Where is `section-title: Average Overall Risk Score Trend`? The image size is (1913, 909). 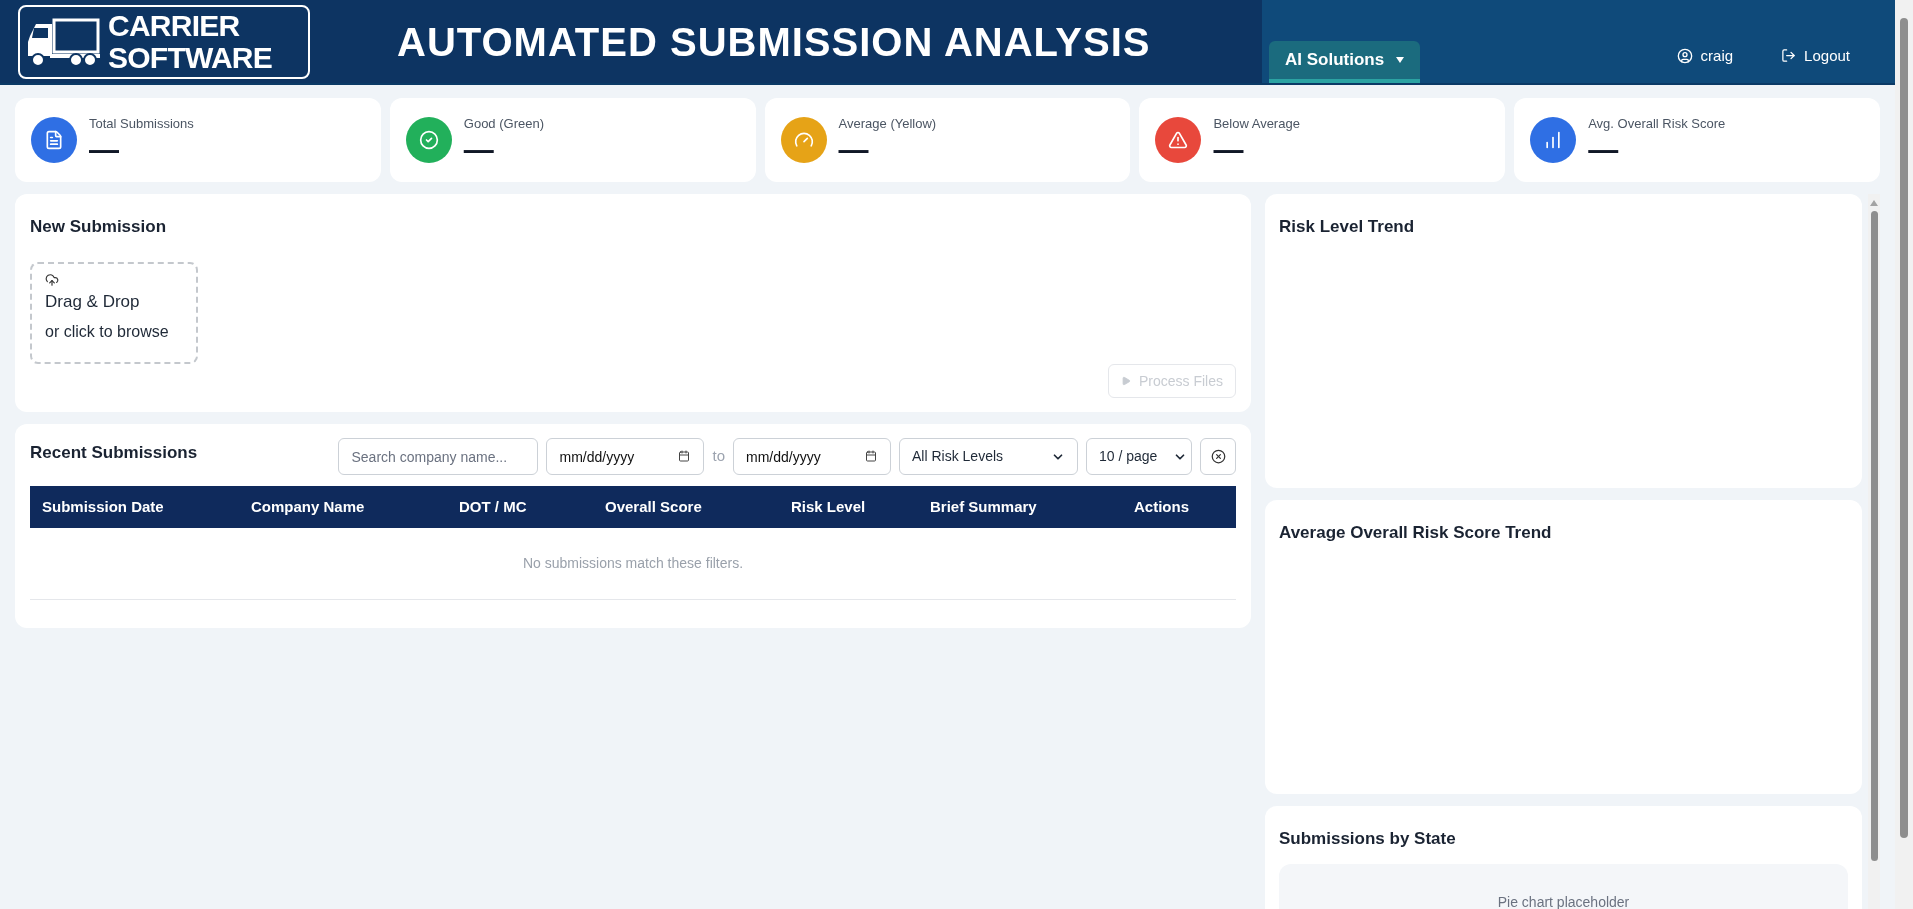
section-title: Average Overall Risk Score Trend is located at coordinates (1416, 533).